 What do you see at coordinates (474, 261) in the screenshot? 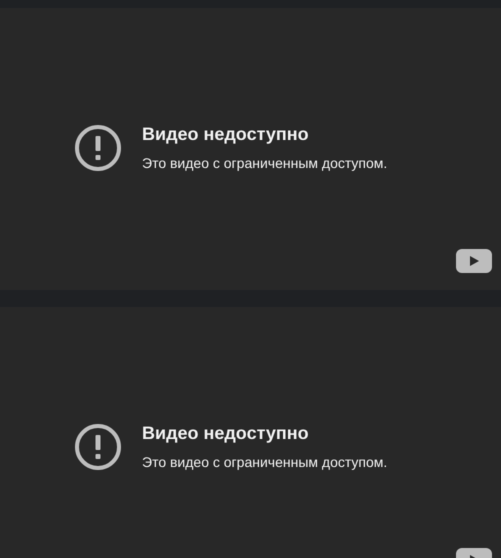
I see `play-logo-icon` at bounding box center [474, 261].